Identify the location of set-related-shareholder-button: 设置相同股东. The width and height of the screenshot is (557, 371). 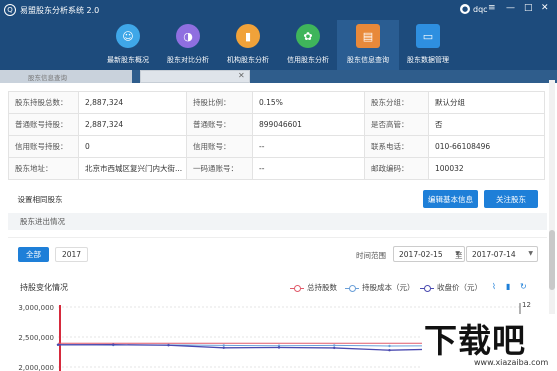
(40, 199).